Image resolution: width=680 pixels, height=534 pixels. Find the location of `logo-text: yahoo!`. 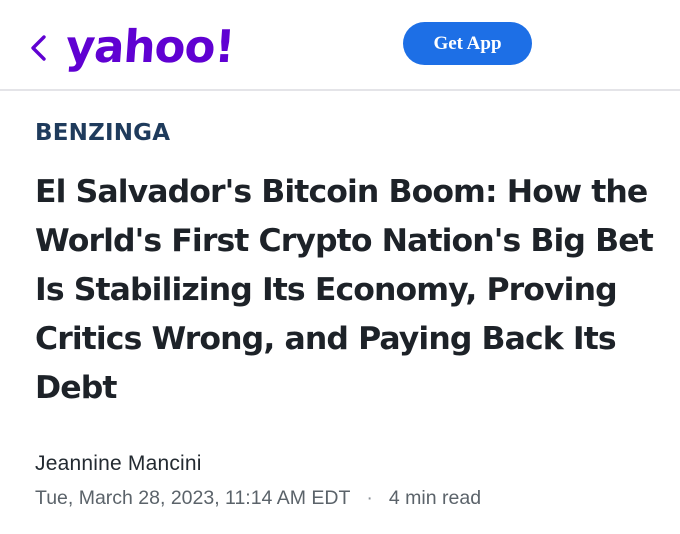

logo-text: yahoo! is located at coordinates (150, 46).